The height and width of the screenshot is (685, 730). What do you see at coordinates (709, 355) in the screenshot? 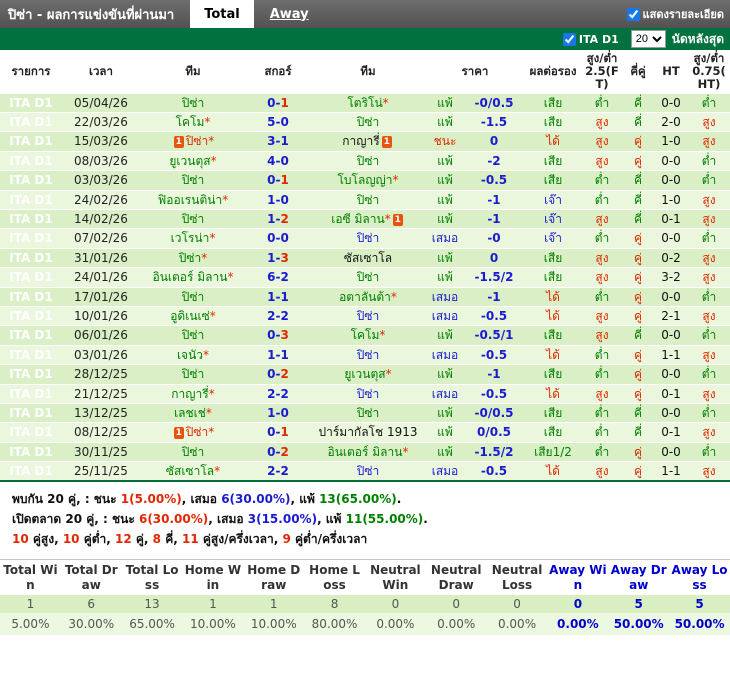
I see `over-under-ht: สูง` at bounding box center [709, 355].